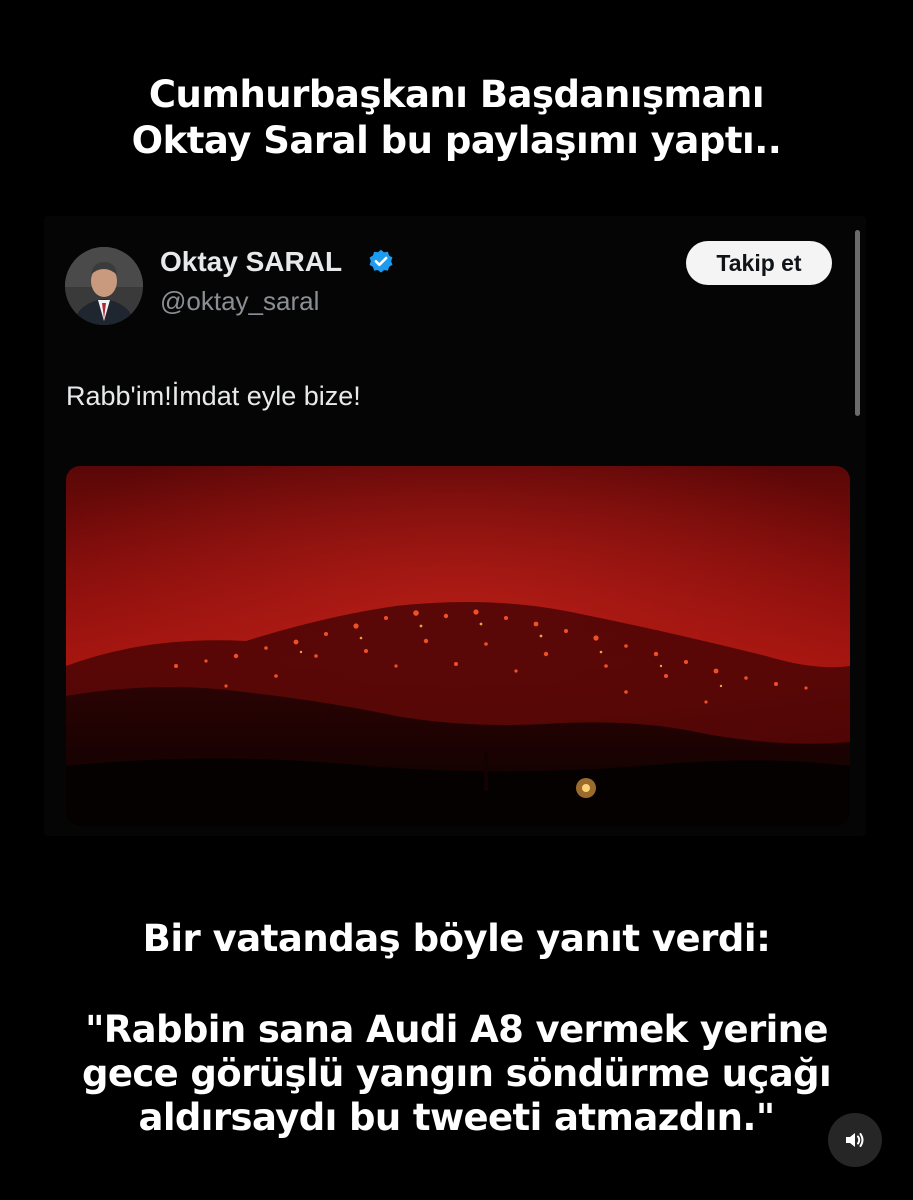  Describe the element at coordinates (456, 938) in the screenshot. I see `subhead: Bir vatandaş böyle yanıt verdi:` at that location.